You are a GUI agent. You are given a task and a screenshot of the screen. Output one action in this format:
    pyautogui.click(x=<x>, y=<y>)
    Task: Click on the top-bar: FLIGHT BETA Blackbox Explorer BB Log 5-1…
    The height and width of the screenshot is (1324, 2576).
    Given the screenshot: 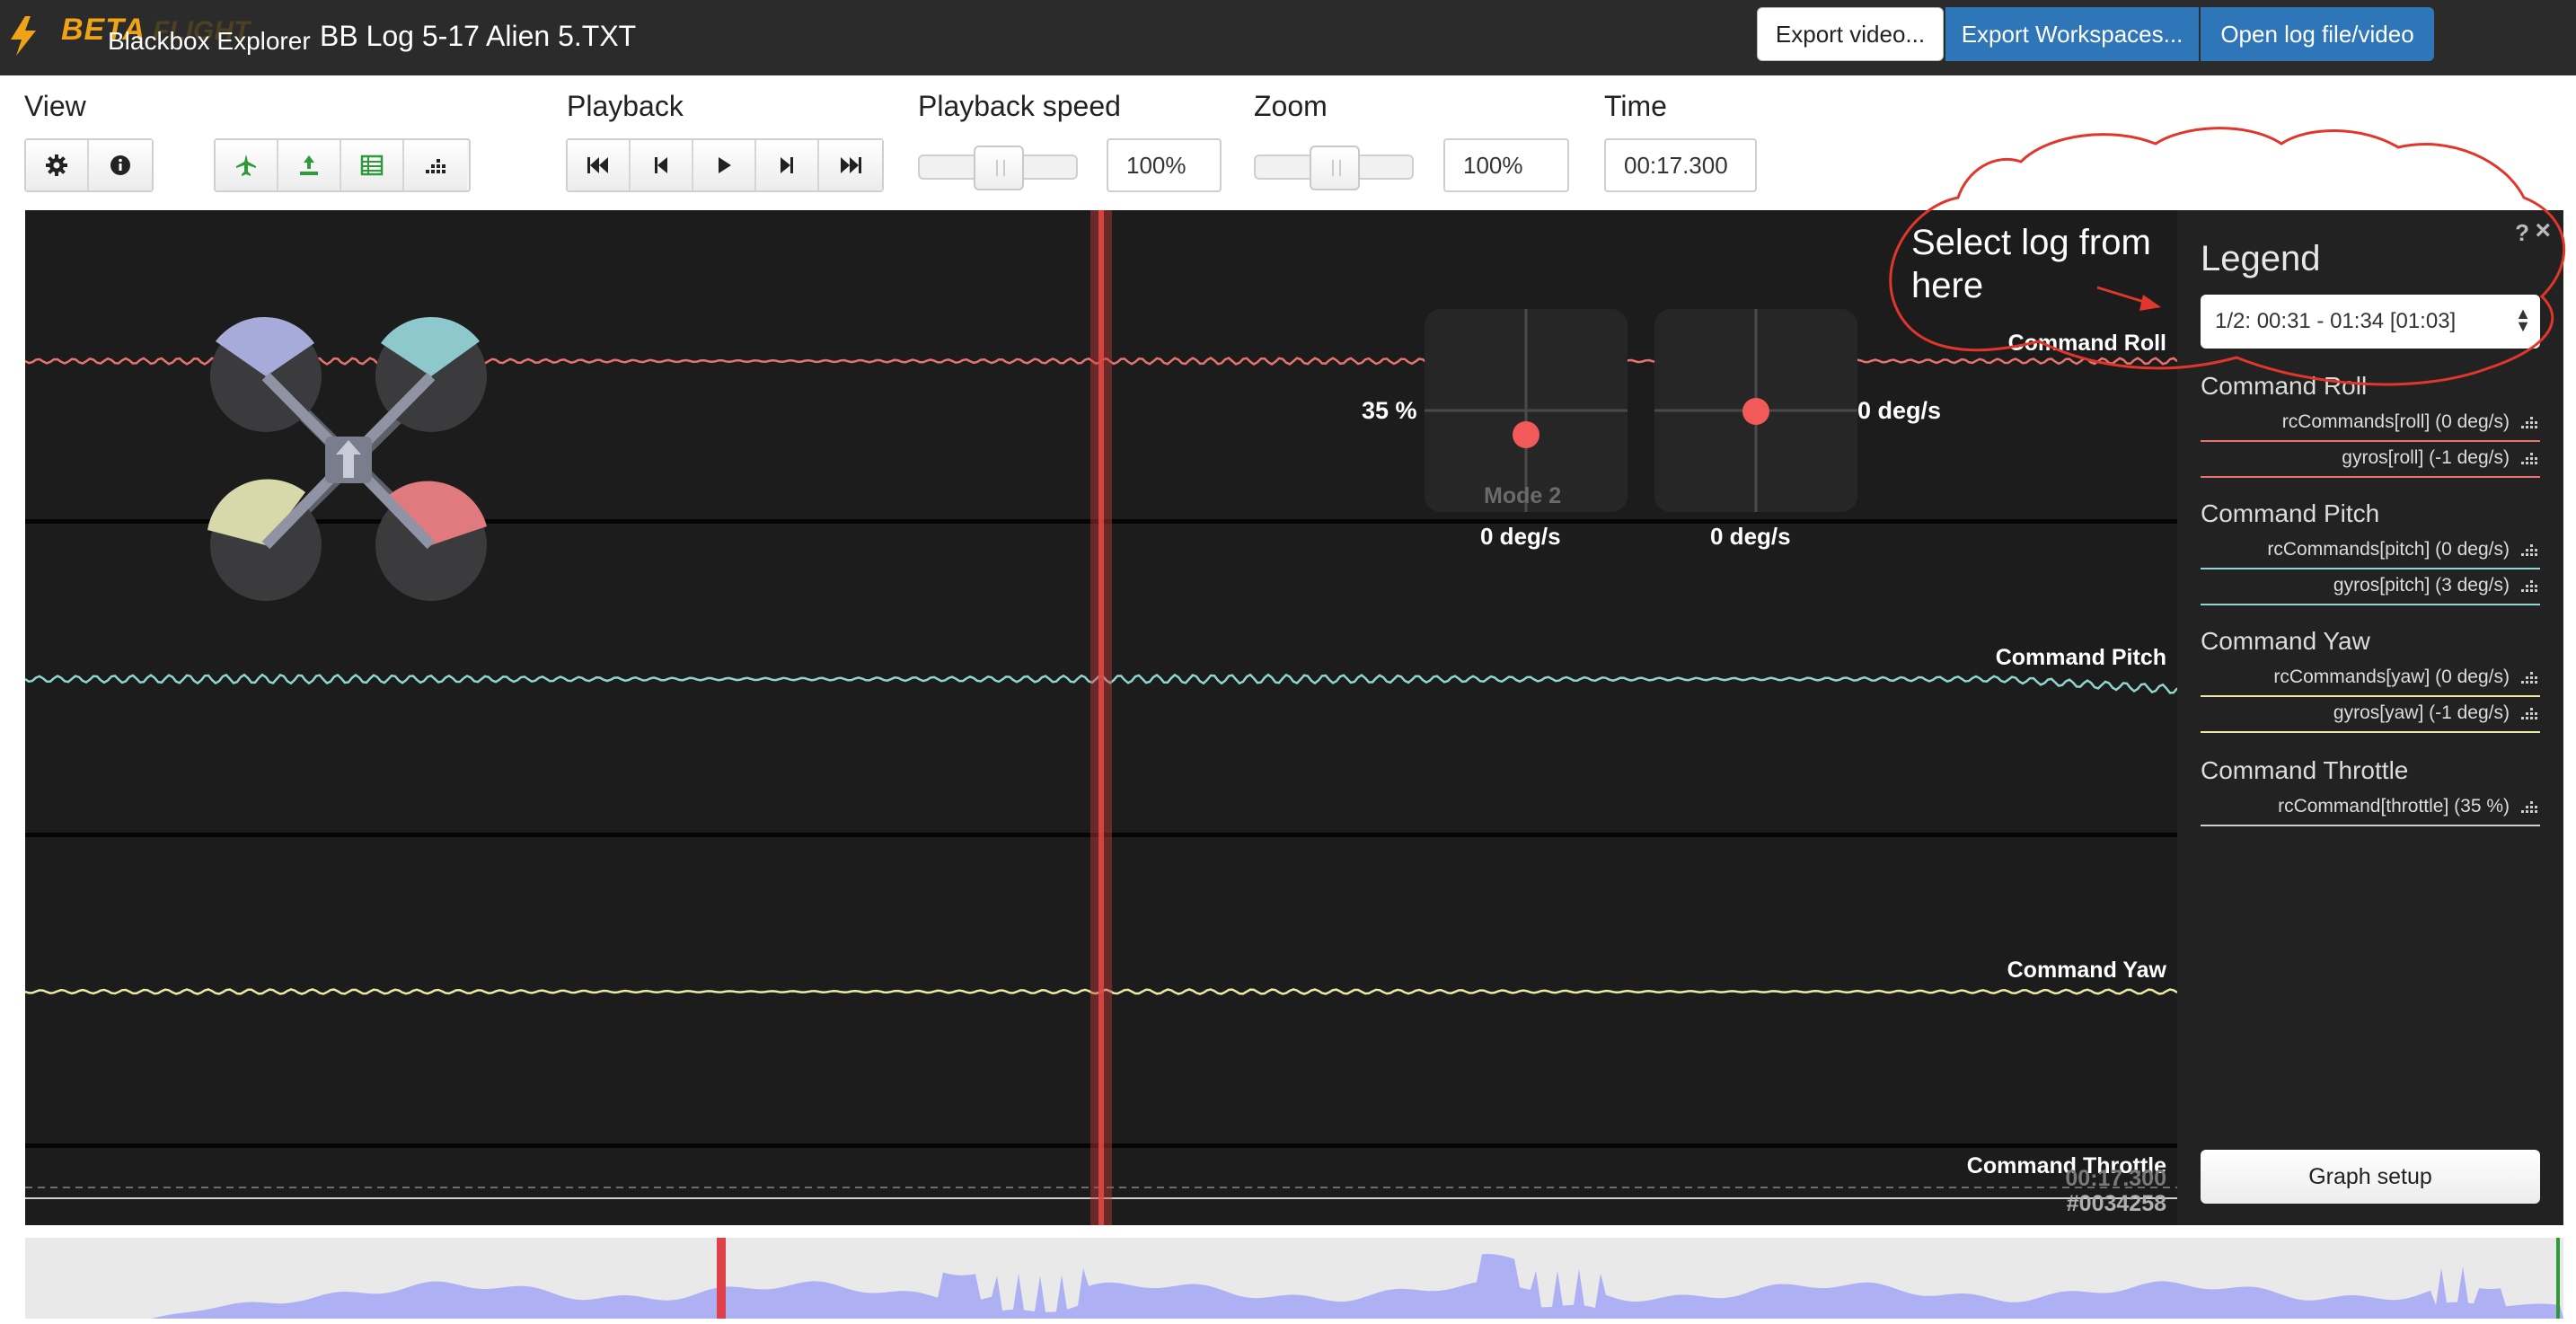 What is the action you would take?
    pyautogui.click(x=1288, y=37)
    